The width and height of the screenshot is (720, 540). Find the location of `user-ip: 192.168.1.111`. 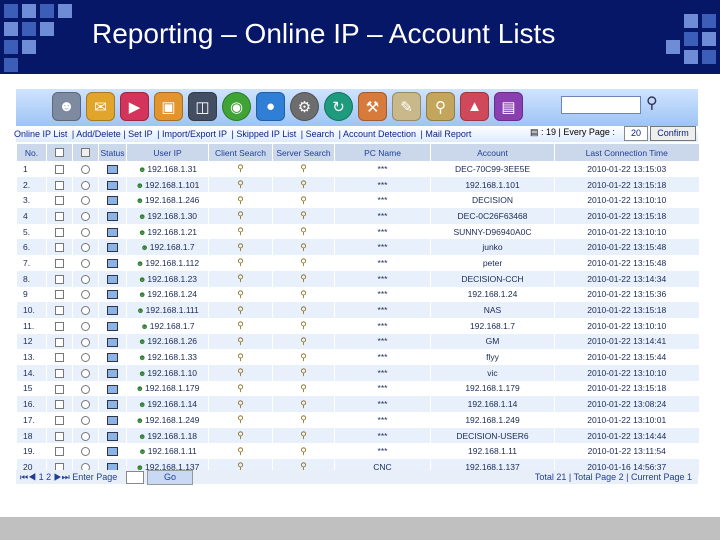

user-ip: 192.168.1.111 is located at coordinates (172, 310).